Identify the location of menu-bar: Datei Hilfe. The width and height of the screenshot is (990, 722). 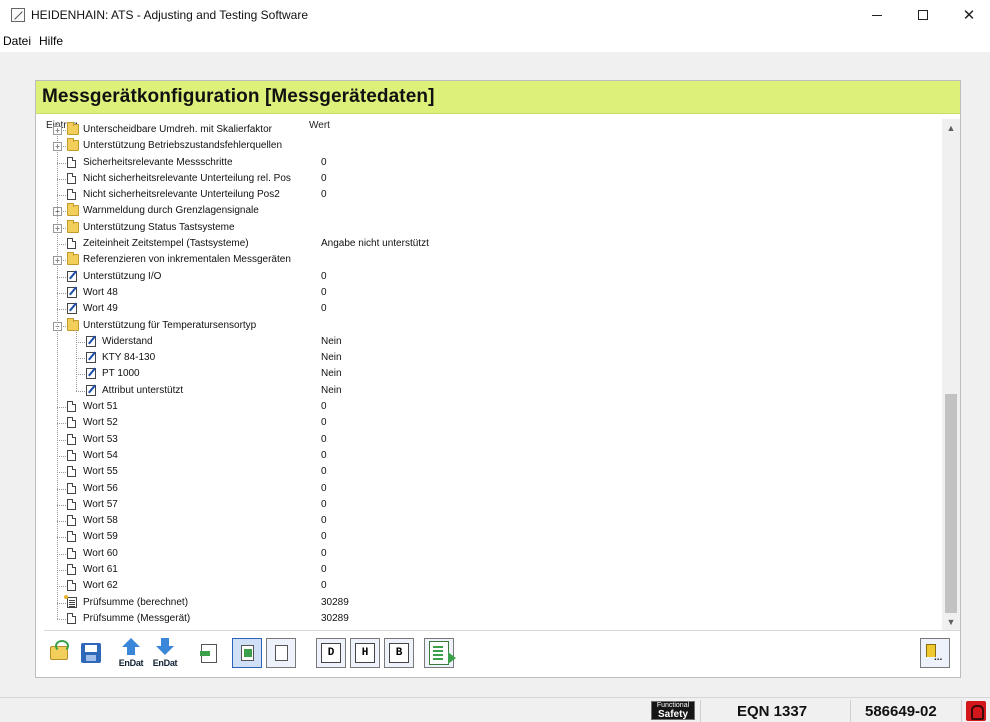
(495, 41).